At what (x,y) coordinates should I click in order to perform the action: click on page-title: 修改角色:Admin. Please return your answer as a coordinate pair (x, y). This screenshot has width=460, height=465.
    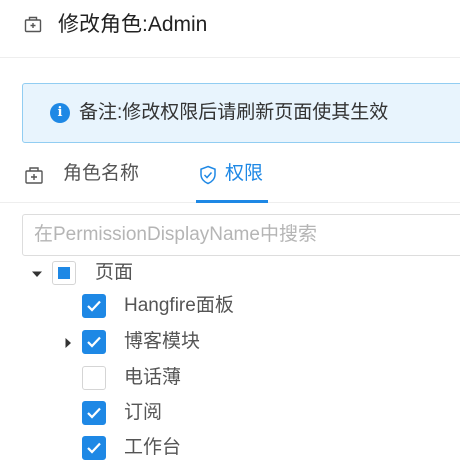
    Looking at the image, I should click on (133, 24).